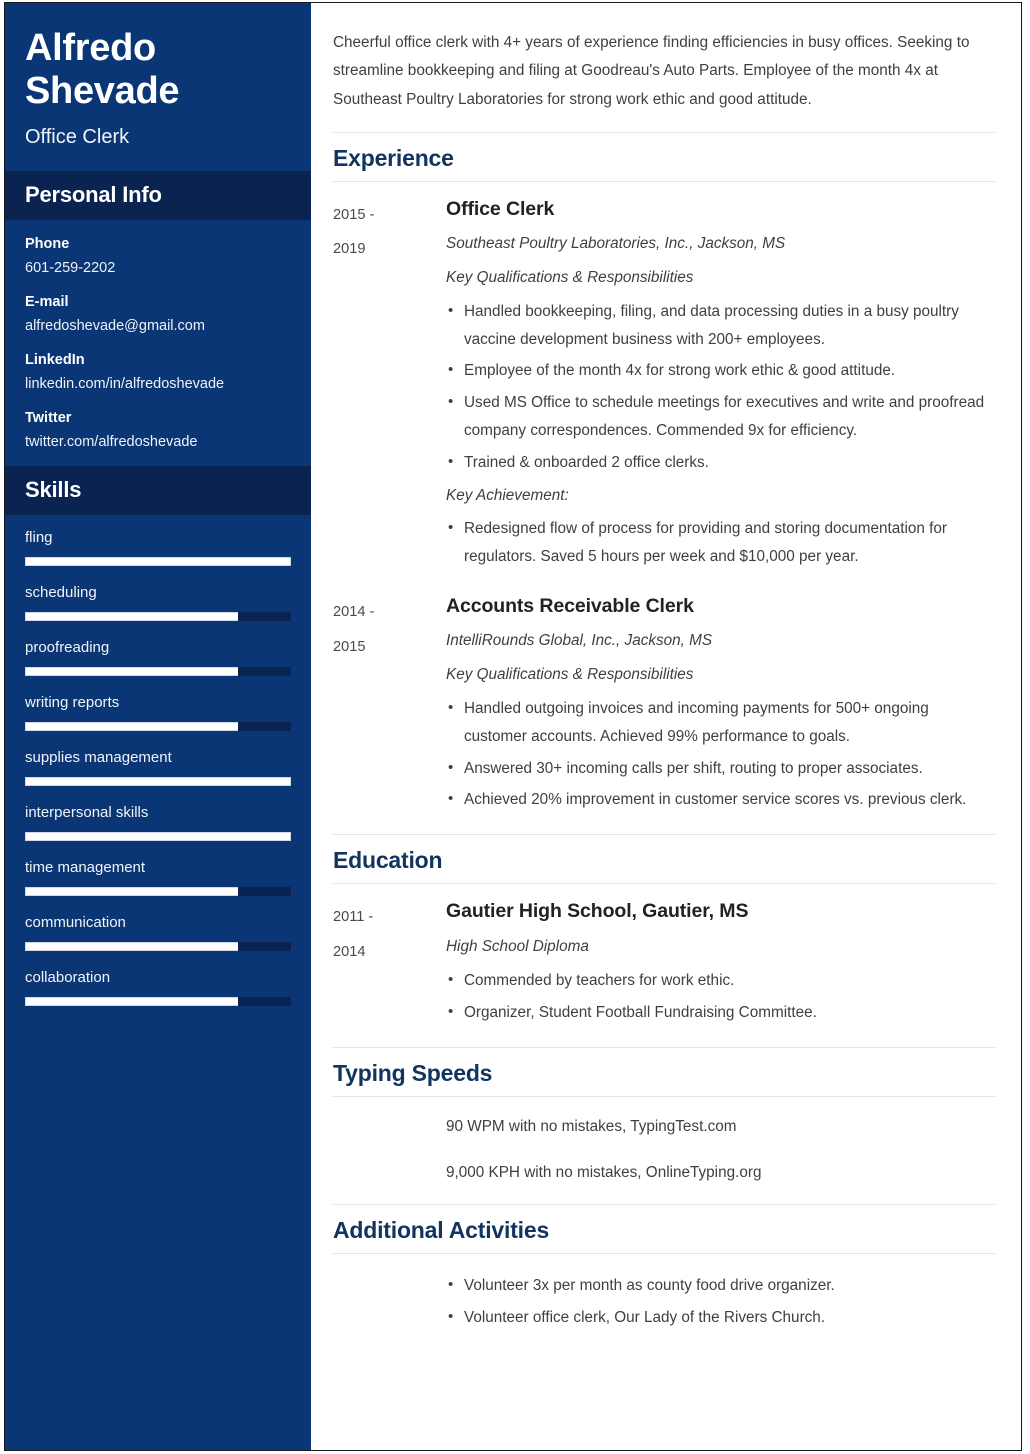  I want to click on section-heading-education: Education, so click(664, 859).